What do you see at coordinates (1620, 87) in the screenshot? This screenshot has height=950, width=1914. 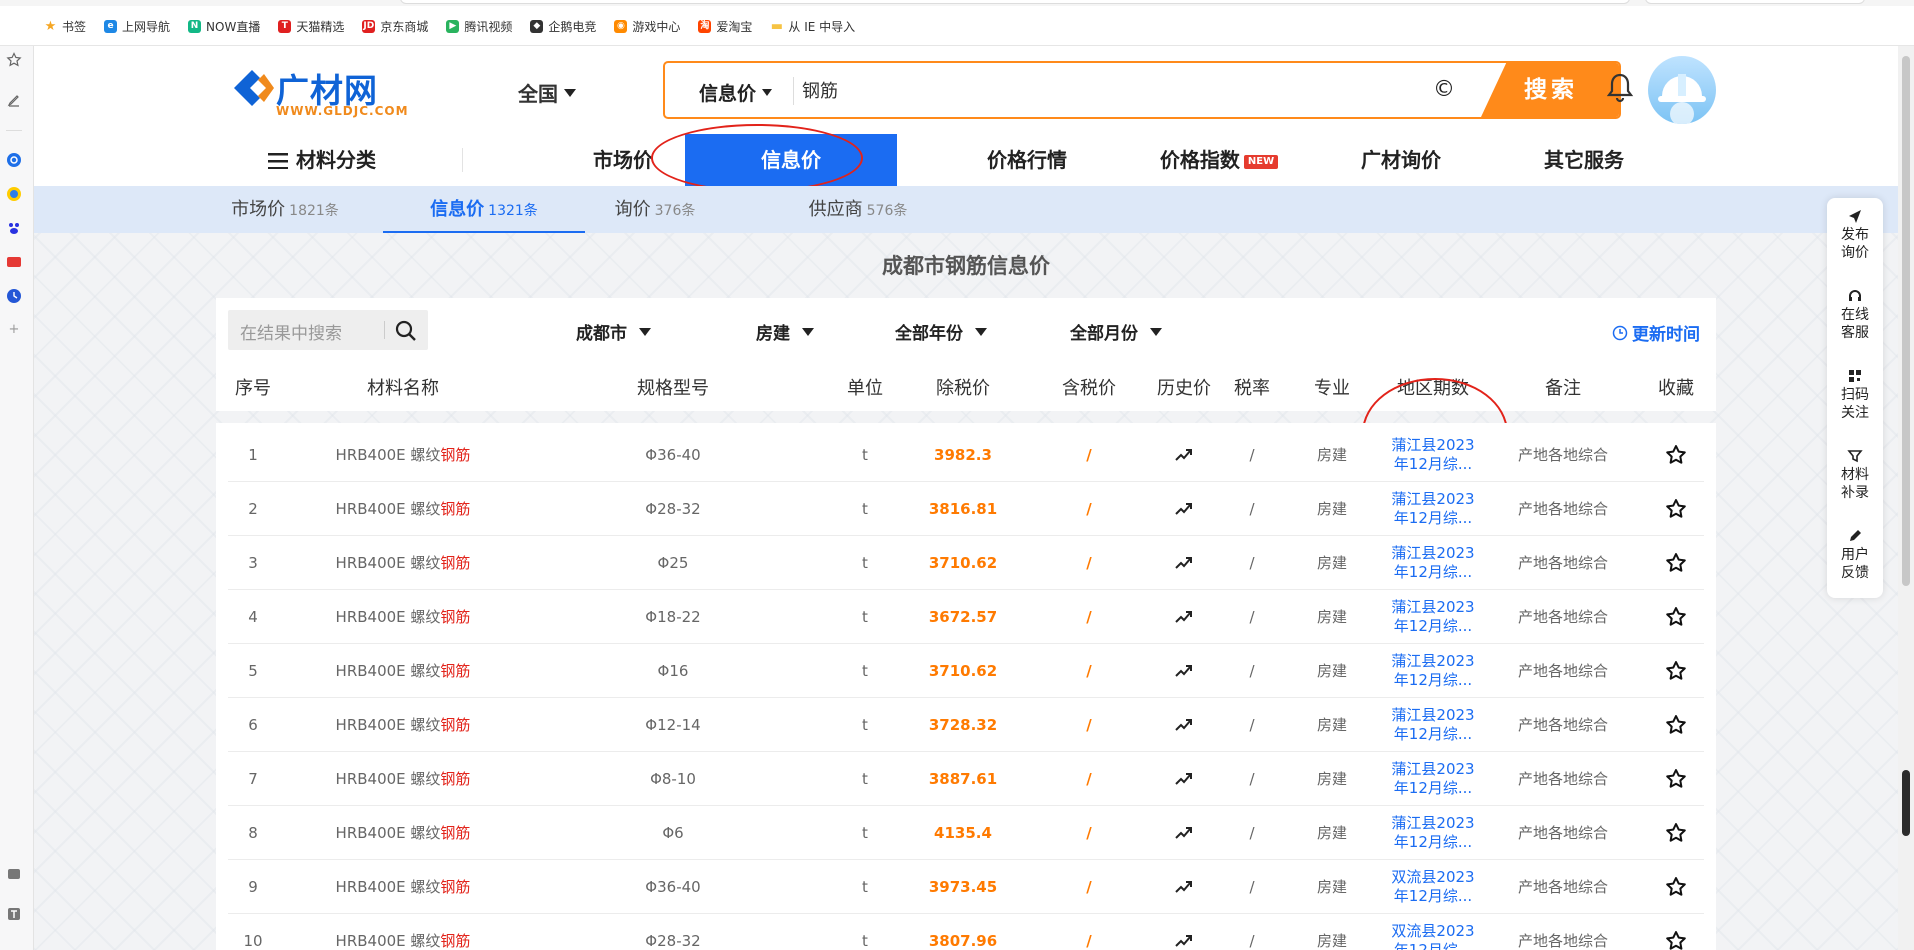 I see `bell-icon` at bounding box center [1620, 87].